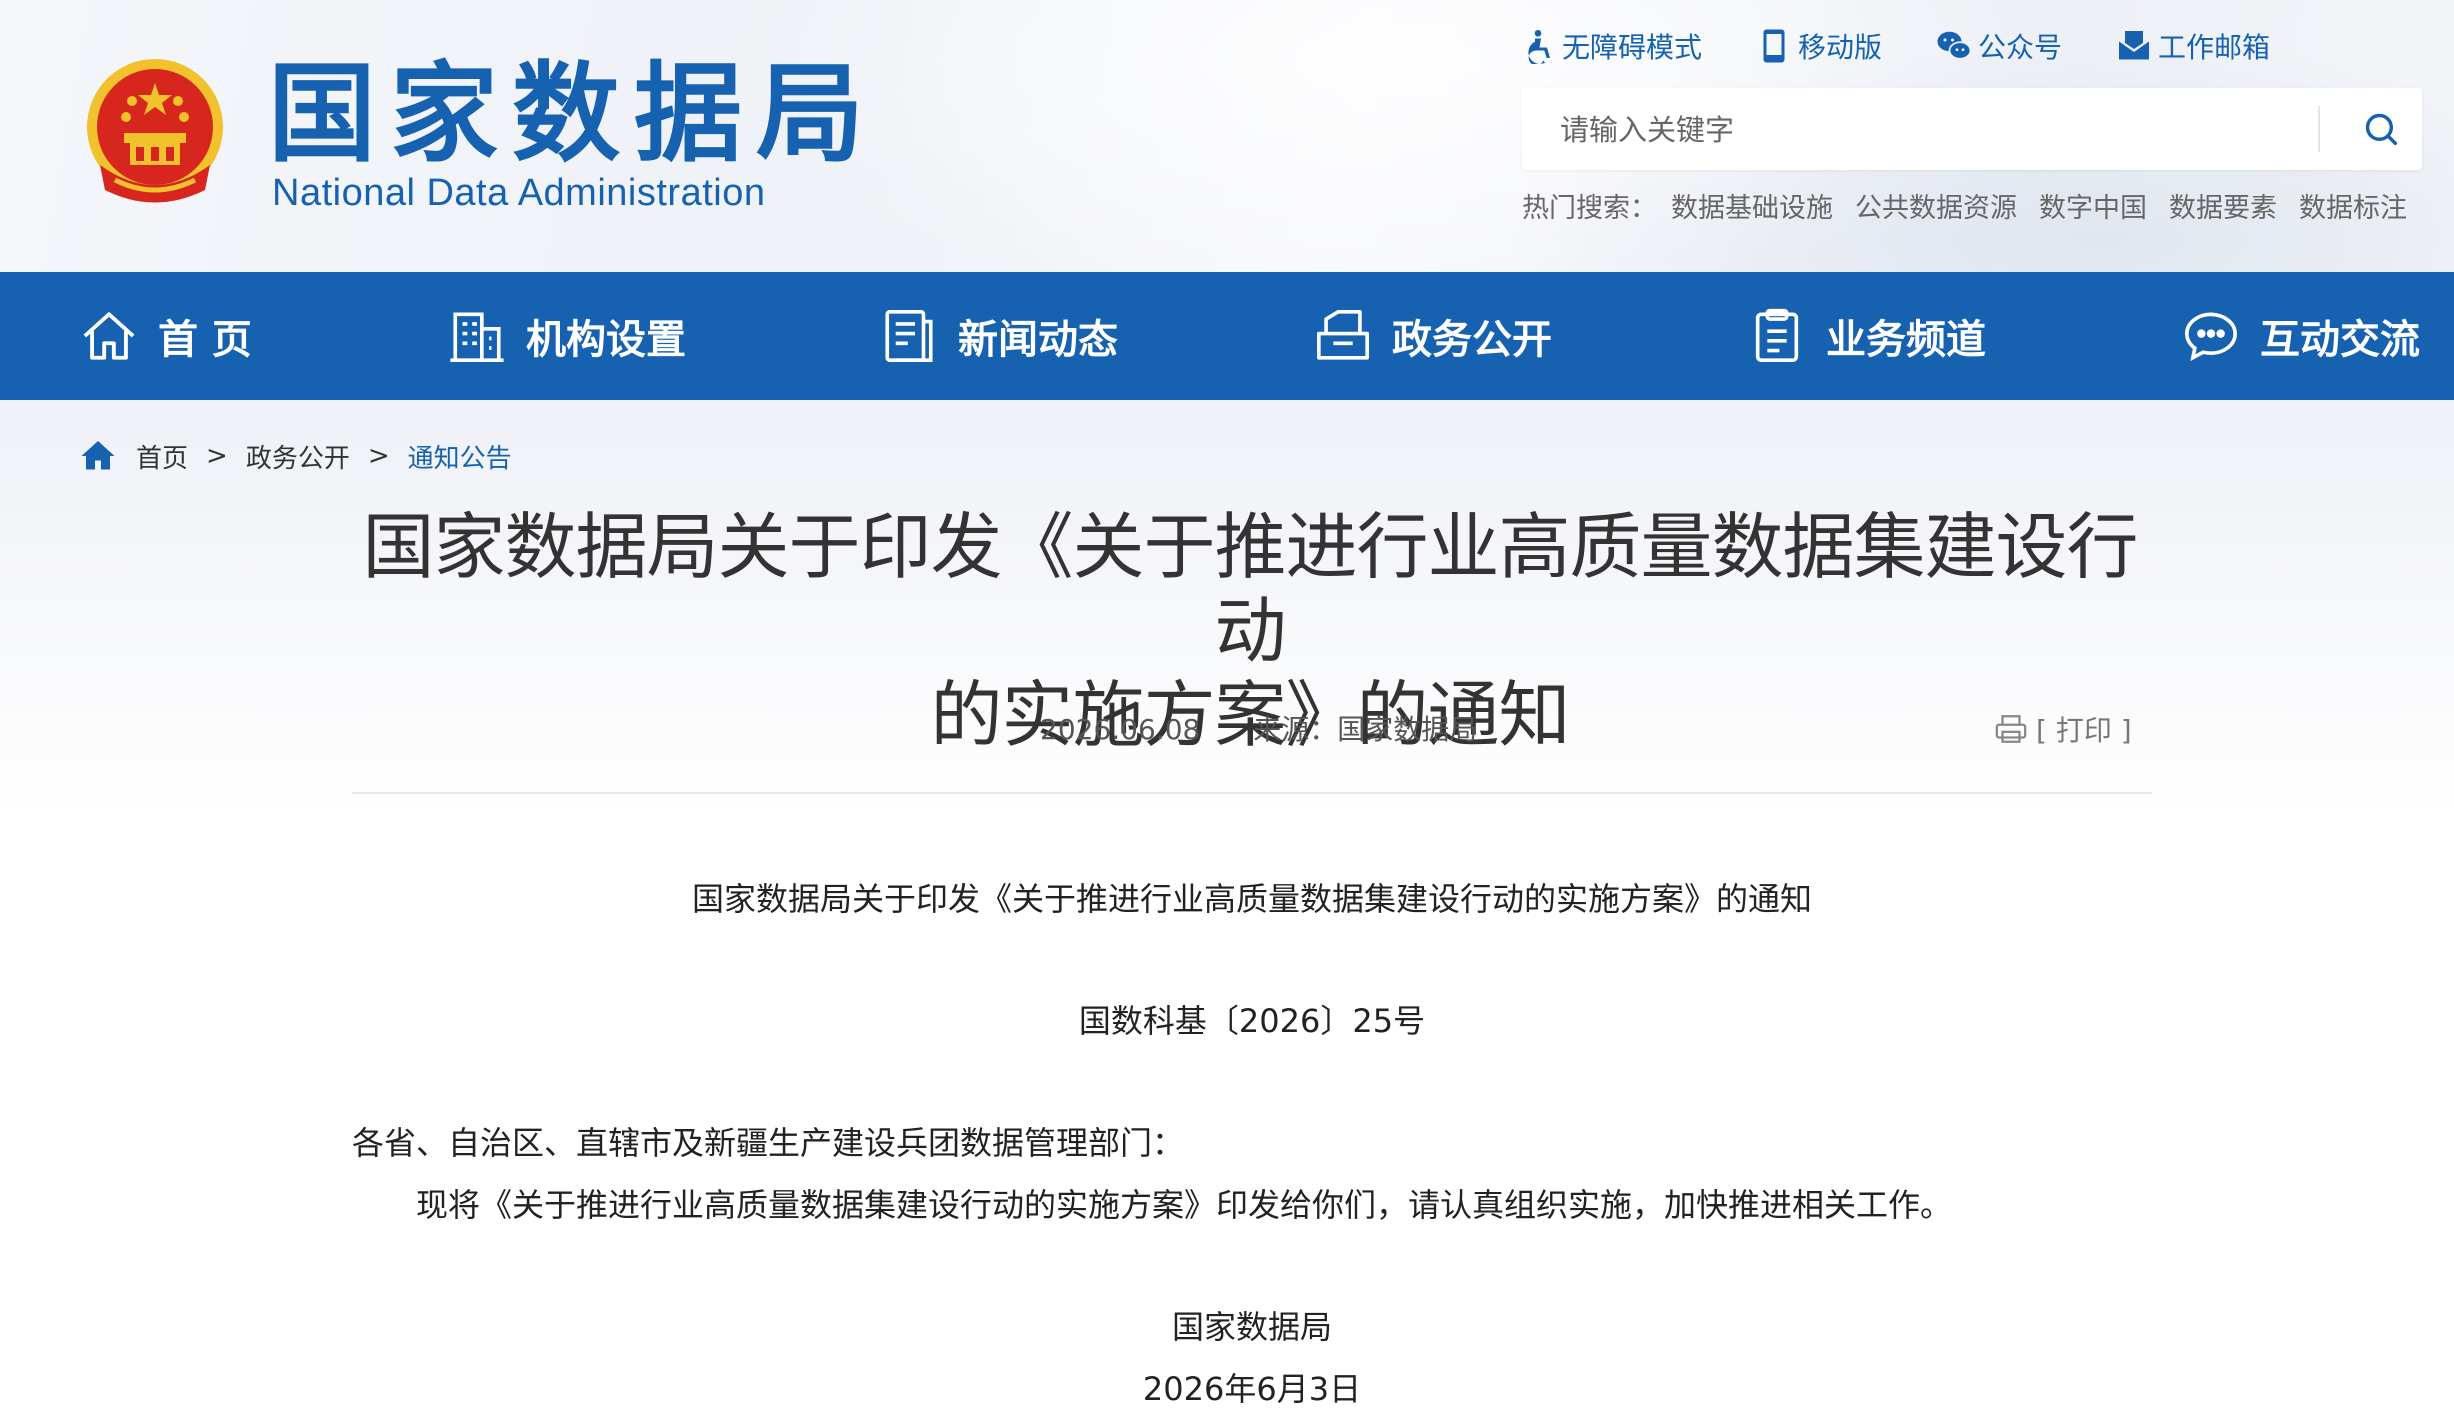 The width and height of the screenshot is (2454, 1422). What do you see at coordinates (460, 456) in the screenshot?
I see `breadcrumb-notices: 通知公告` at bounding box center [460, 456].